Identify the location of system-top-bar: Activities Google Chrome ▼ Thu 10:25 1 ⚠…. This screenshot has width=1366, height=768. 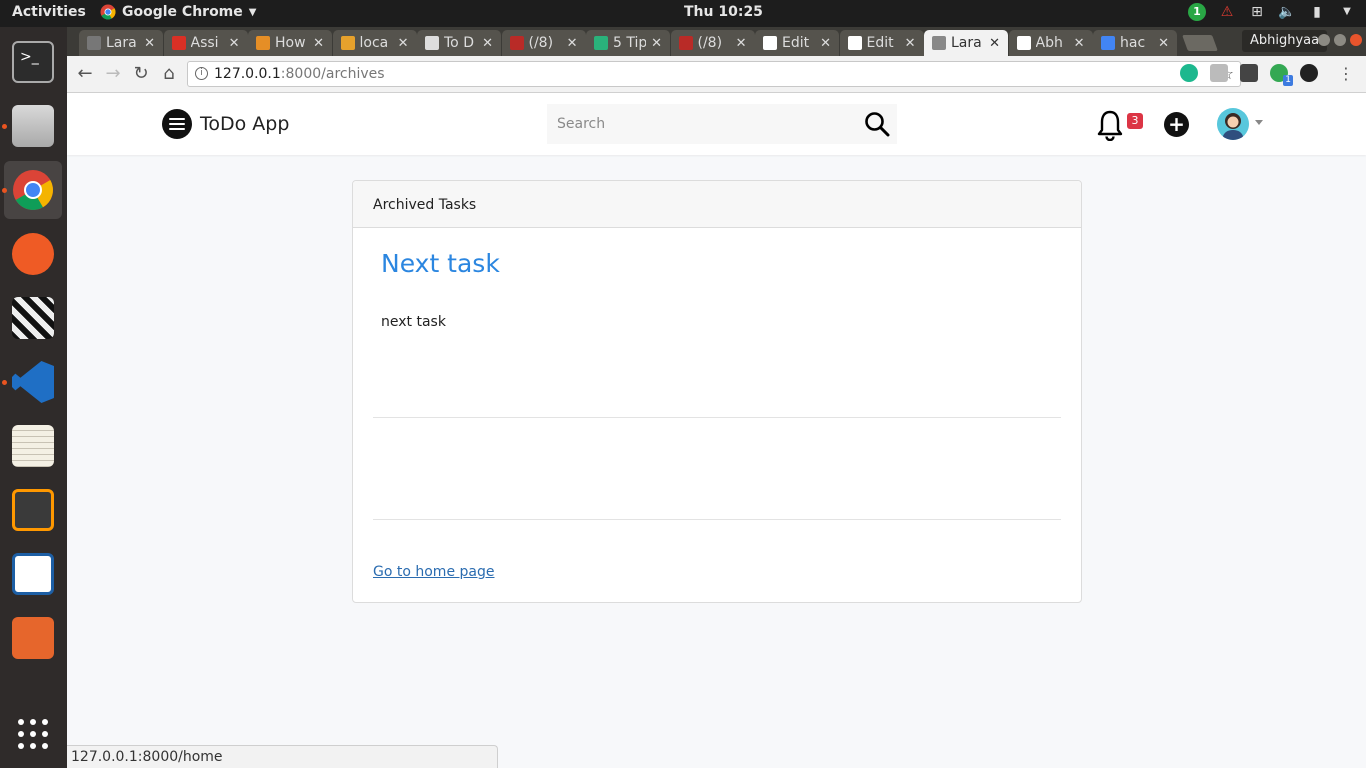
(683, 13).